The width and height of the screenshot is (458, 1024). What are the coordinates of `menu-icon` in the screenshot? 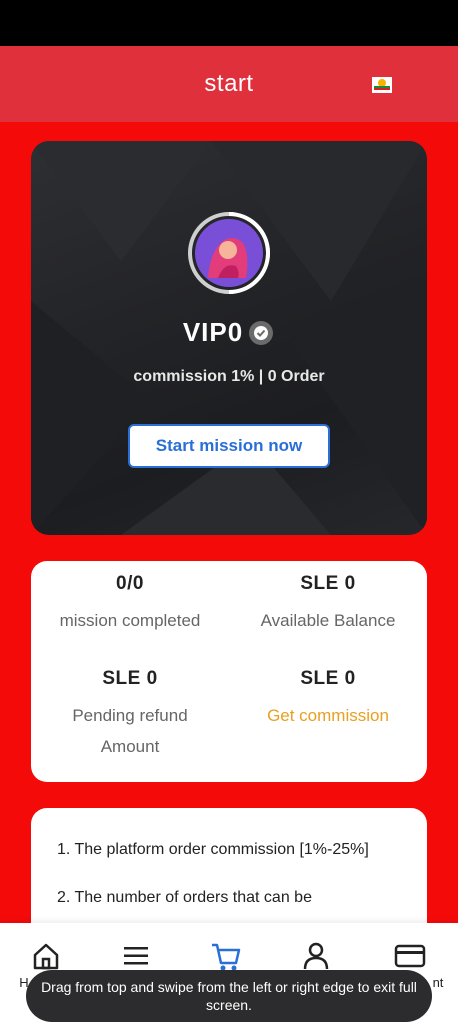 It's located at (136, 956).